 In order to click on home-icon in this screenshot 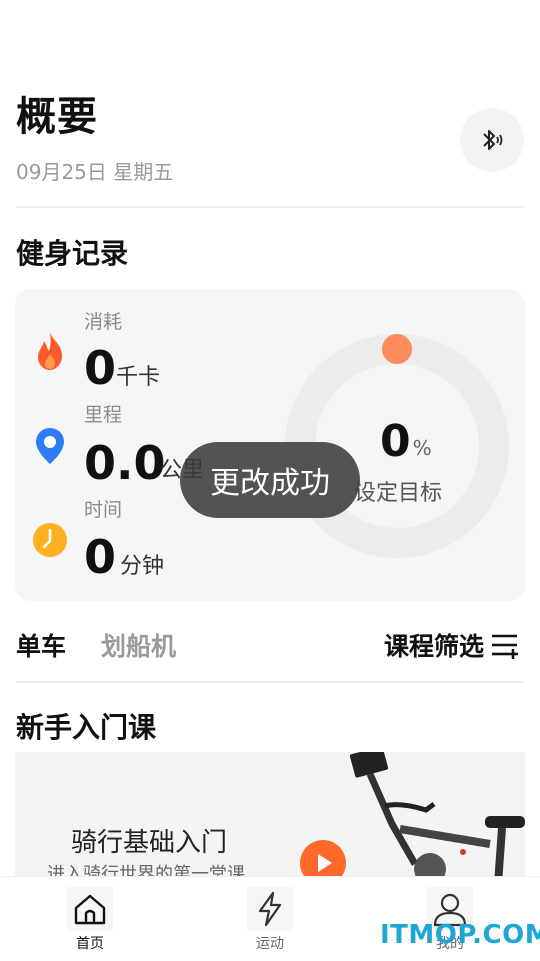, I will do `click(90, 909)`.